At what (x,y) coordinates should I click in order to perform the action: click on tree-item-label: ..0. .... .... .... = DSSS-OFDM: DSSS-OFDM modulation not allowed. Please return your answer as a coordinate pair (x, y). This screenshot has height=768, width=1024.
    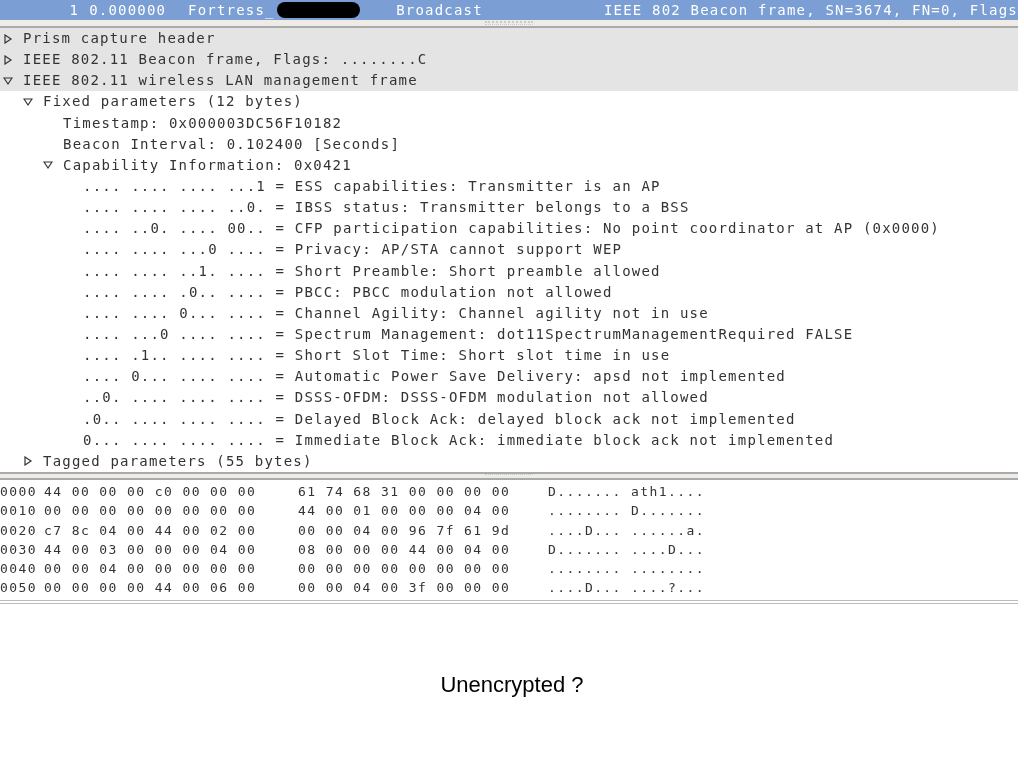
    Looking at the image, I should click on (396, 398).